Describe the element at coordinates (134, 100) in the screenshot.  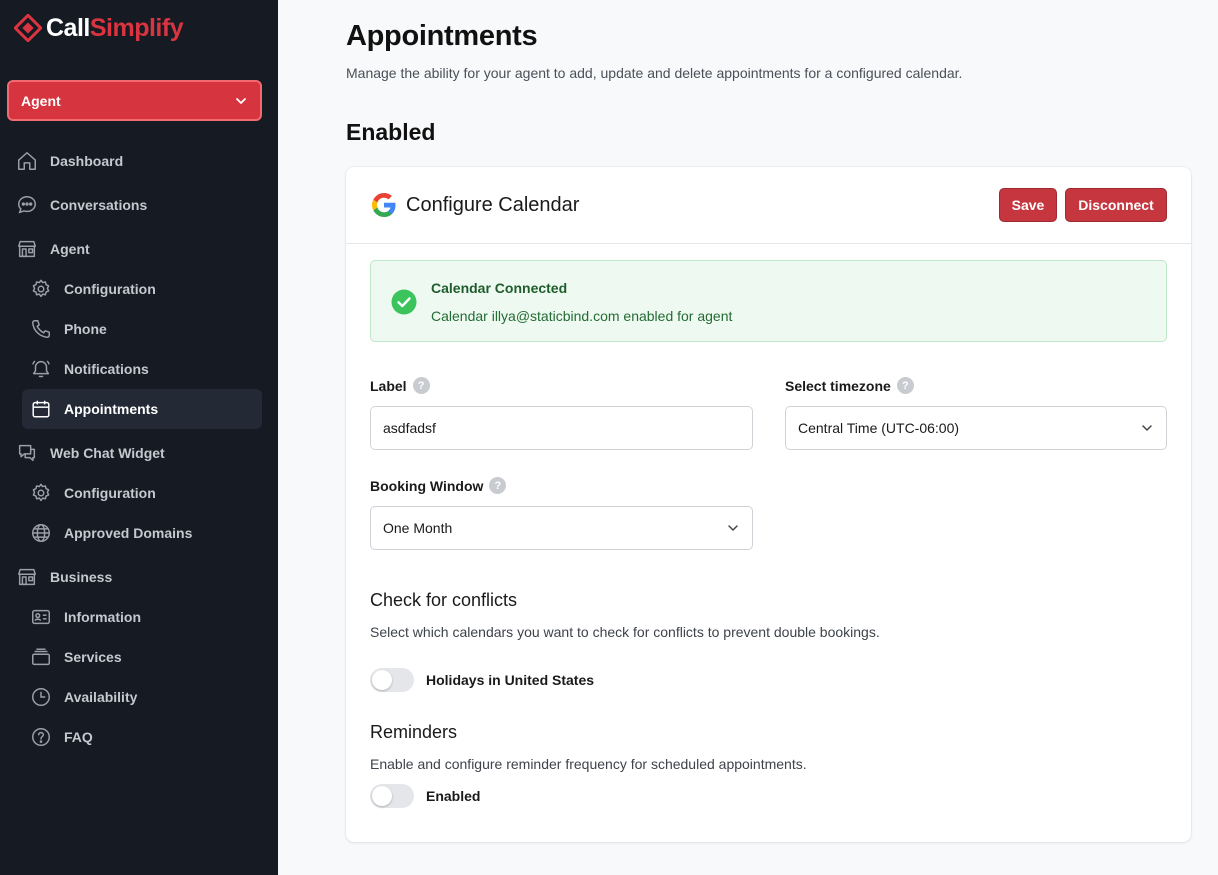
I see `agent-select: Agent` at that location.